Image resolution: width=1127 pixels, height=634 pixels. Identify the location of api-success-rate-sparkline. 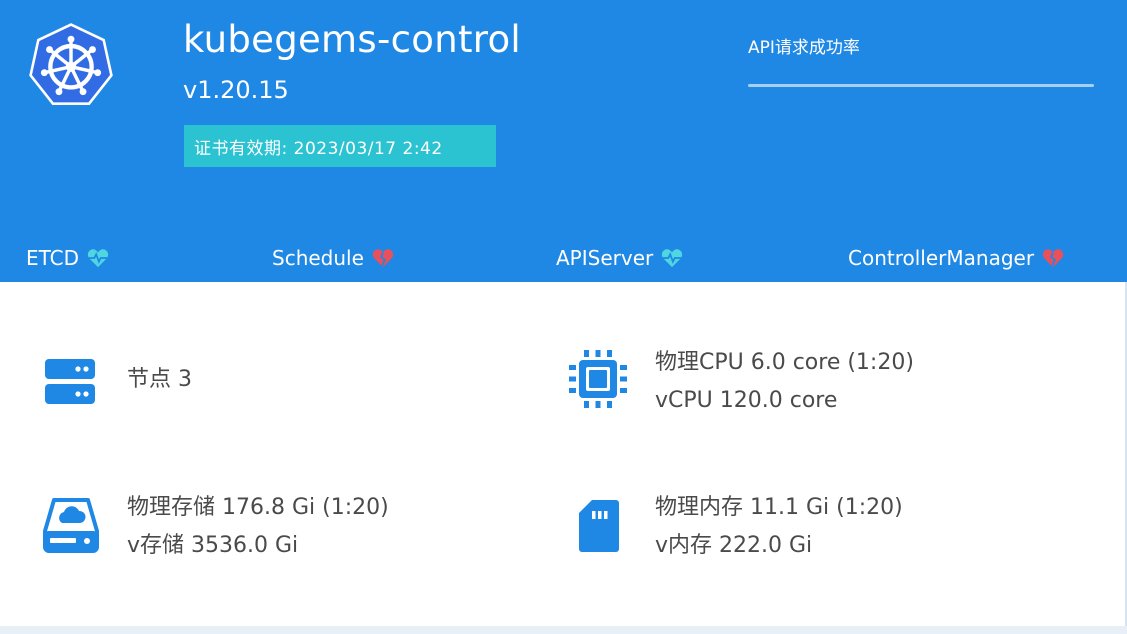
(921, 85).